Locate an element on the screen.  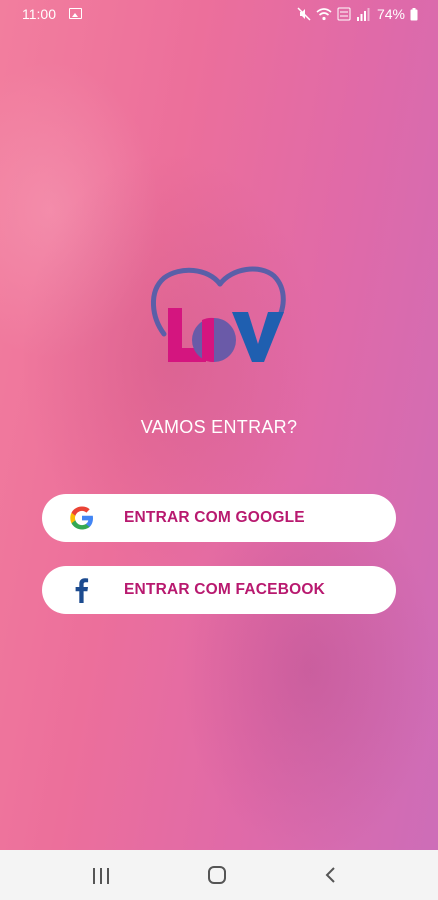
battery-percent: 74% is located at coordinates (390, 14).